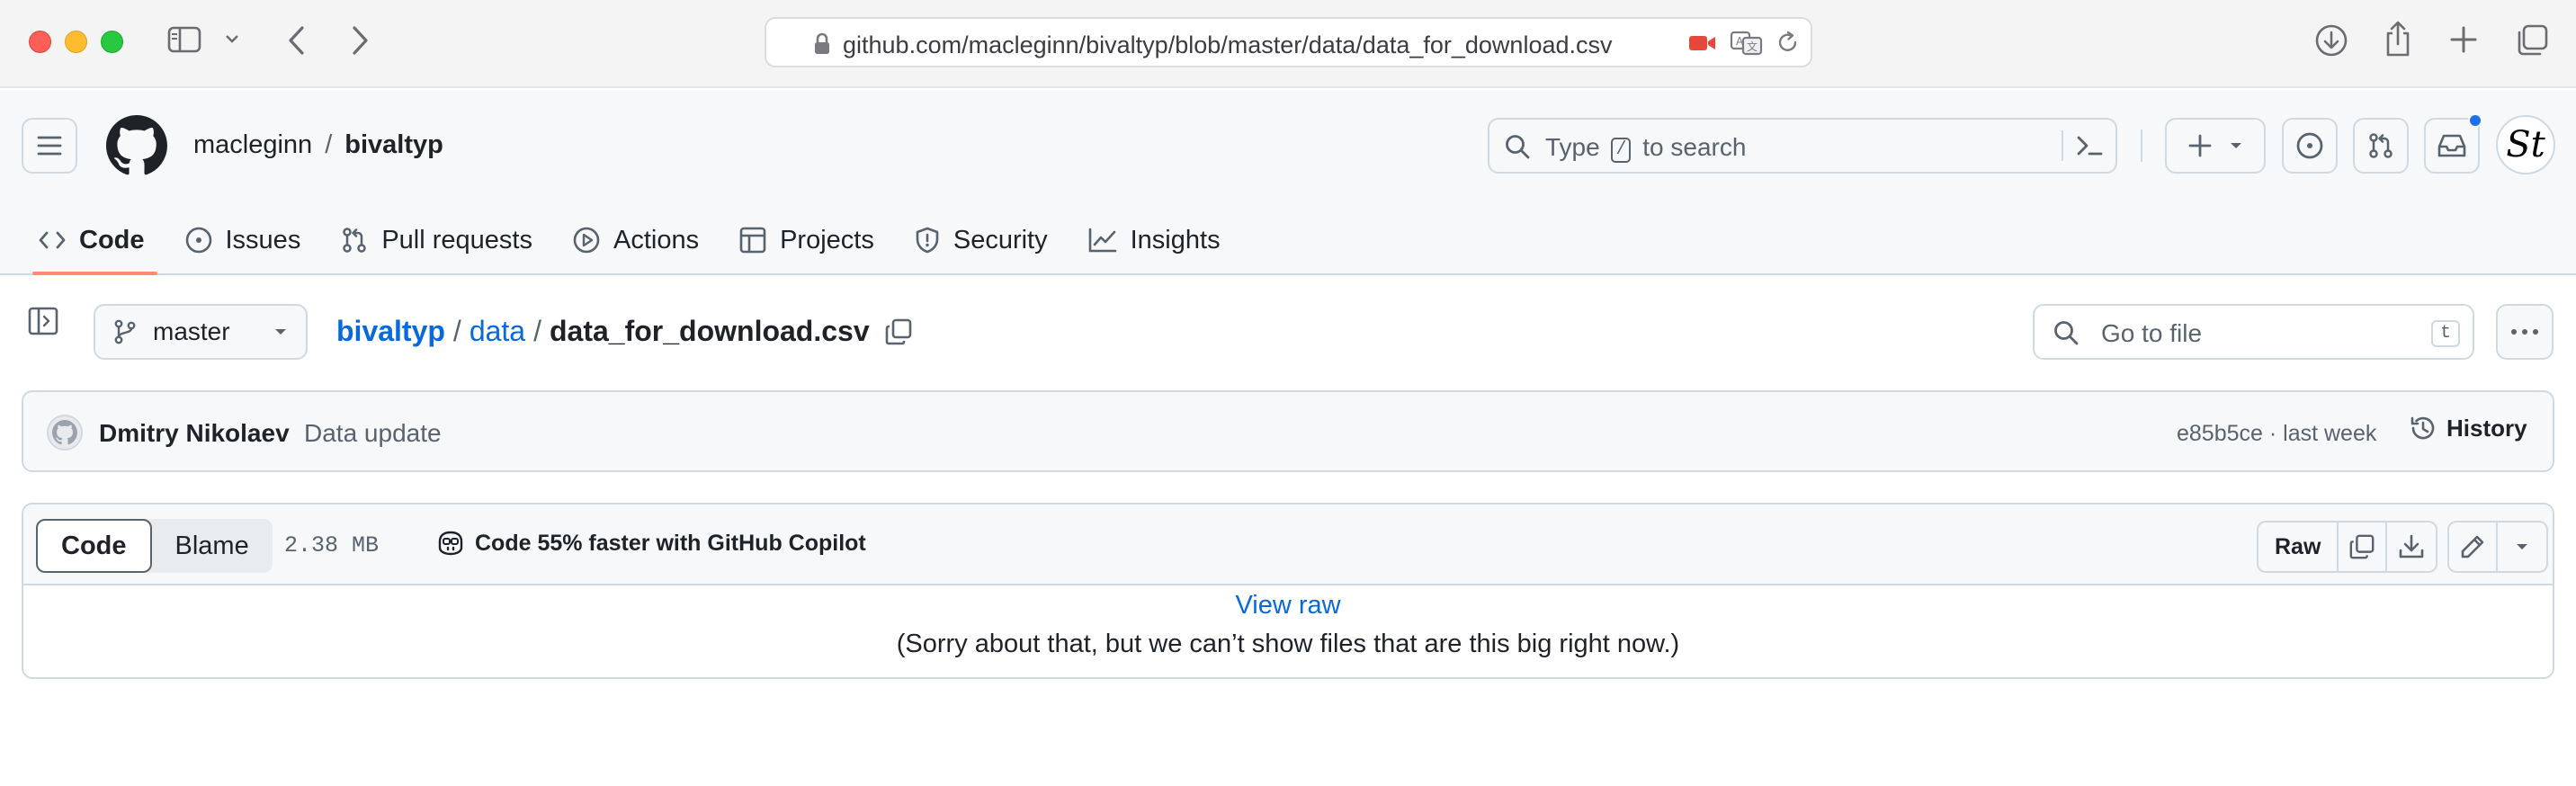 The image size is (2576, 786). What do you see at coordinates (2423, 428) in the screenshot?
I see `history-icon` at bounding box center [2423, 428].